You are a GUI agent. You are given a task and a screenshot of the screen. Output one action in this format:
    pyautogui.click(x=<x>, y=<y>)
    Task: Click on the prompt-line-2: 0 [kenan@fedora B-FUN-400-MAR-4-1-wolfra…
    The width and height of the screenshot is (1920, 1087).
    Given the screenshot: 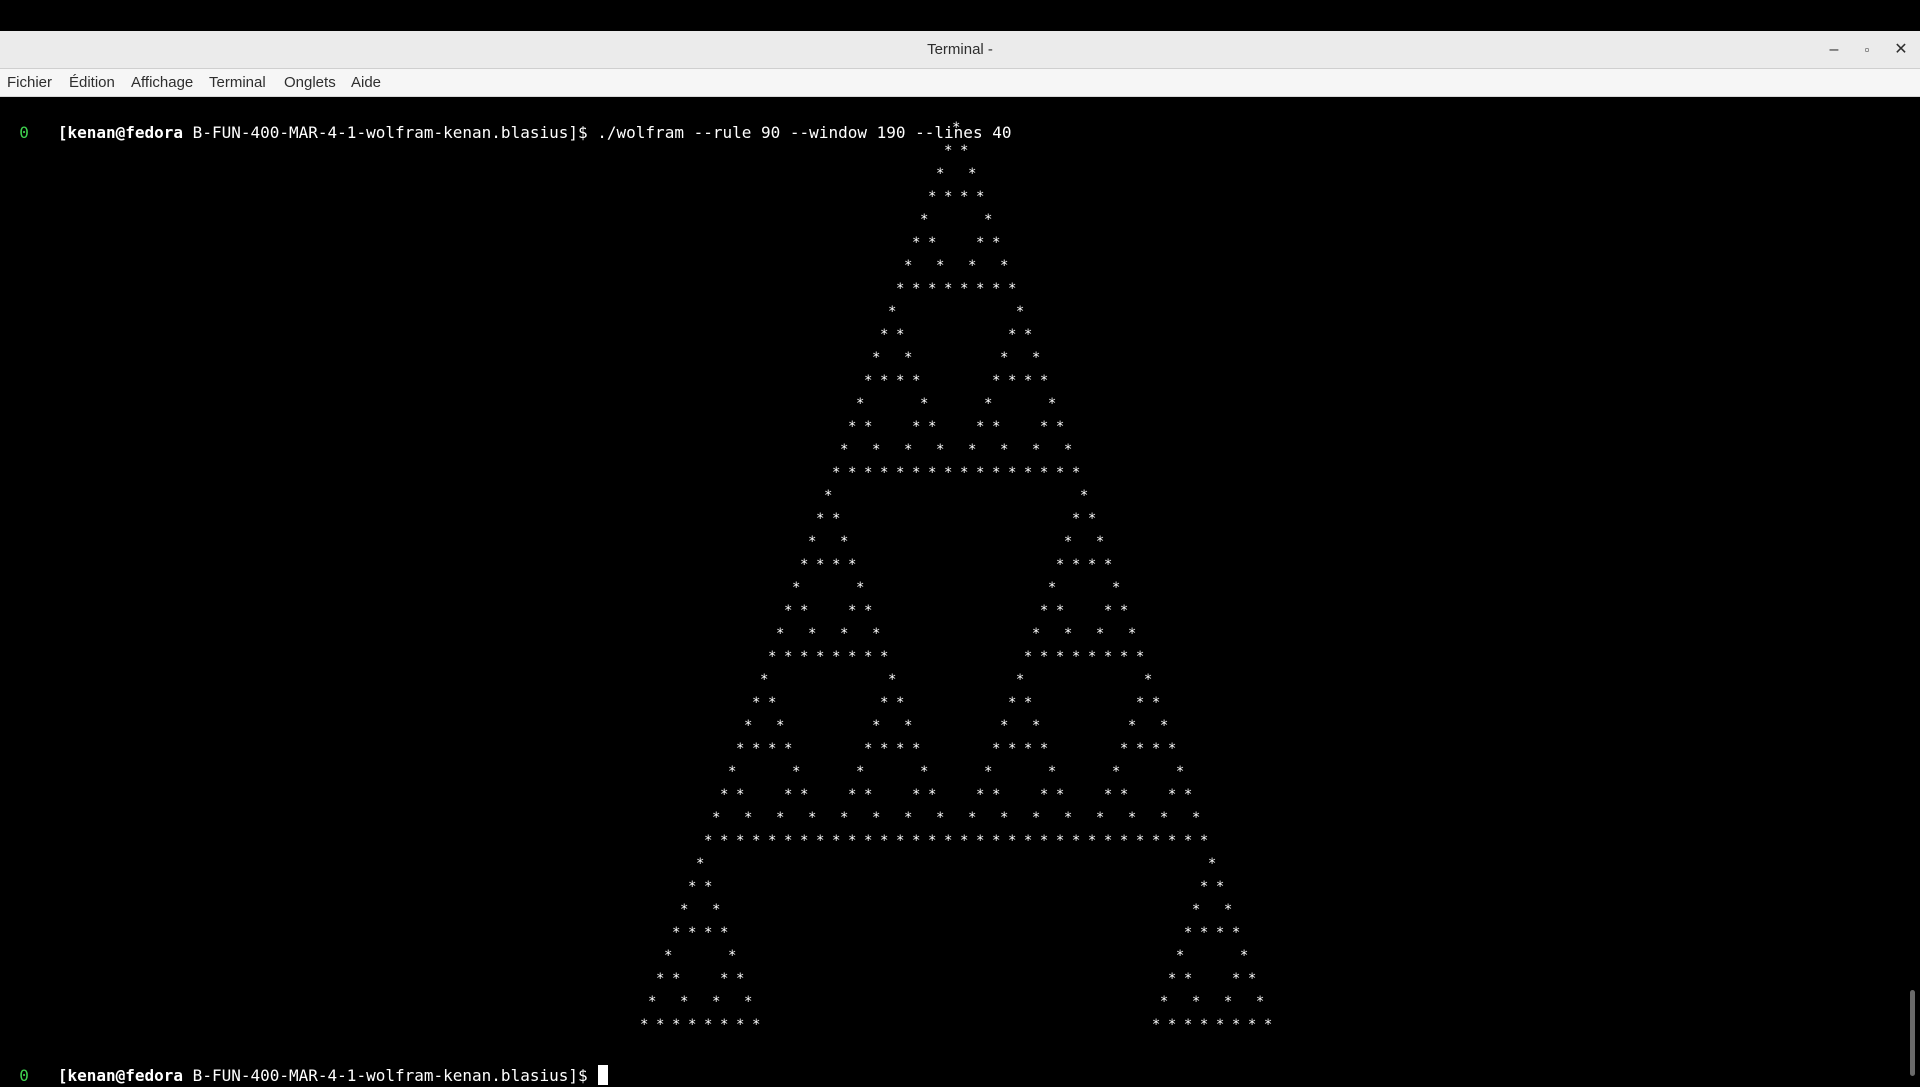 What is the action you would take?
    pyautogui.click(x=304, y=1063)
    